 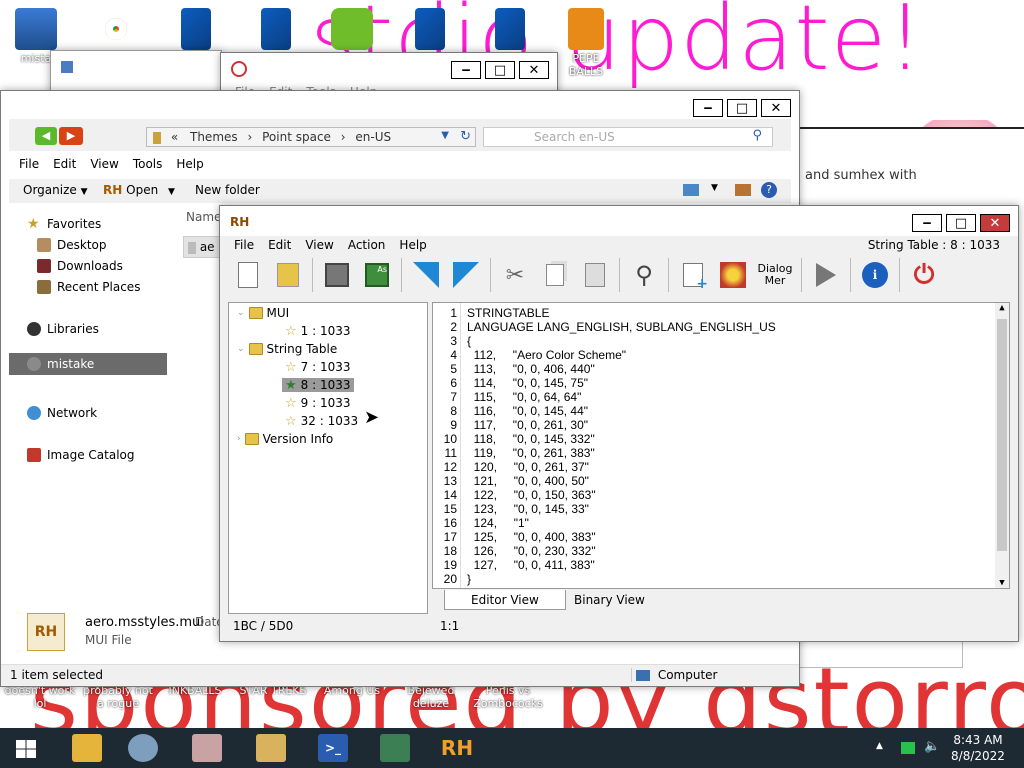 What do you see at coordinates (88, 364) in the screenshot?
I see `sidebar-item-mistake: mistake` at bounding box center [88, 364].